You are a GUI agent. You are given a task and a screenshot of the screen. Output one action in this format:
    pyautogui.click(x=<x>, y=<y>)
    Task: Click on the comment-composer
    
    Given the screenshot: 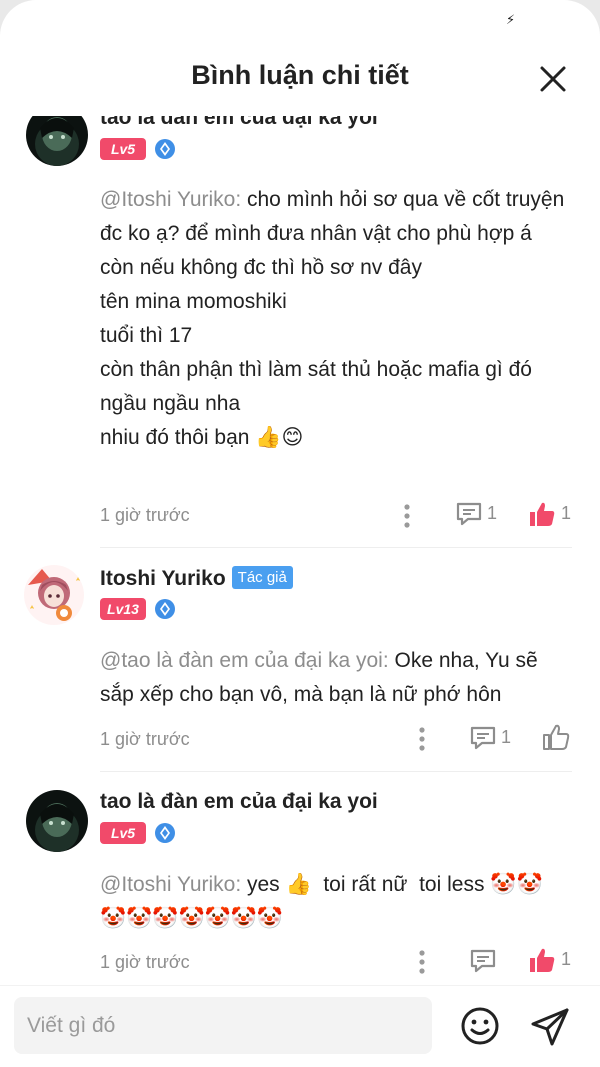 What is the action you would take?
    pyautogui.click(x=300, y=1026)
    